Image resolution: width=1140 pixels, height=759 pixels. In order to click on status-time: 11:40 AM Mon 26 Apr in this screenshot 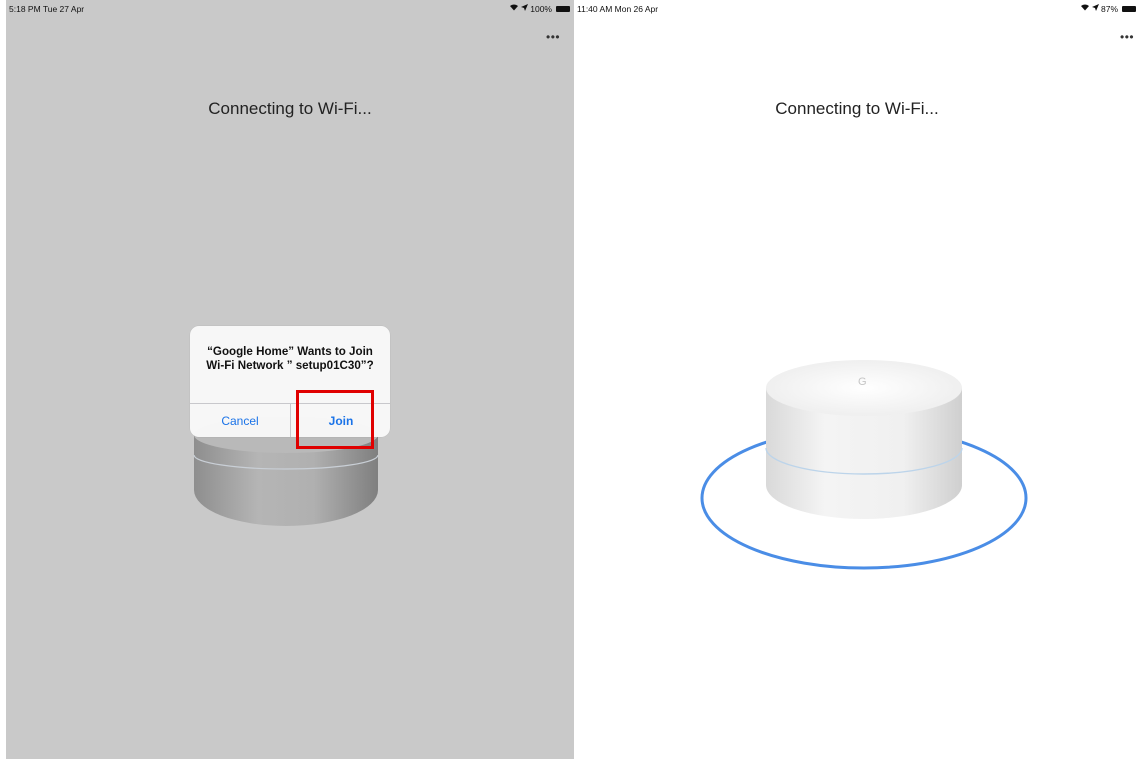, I will do `click(618, 9)`.